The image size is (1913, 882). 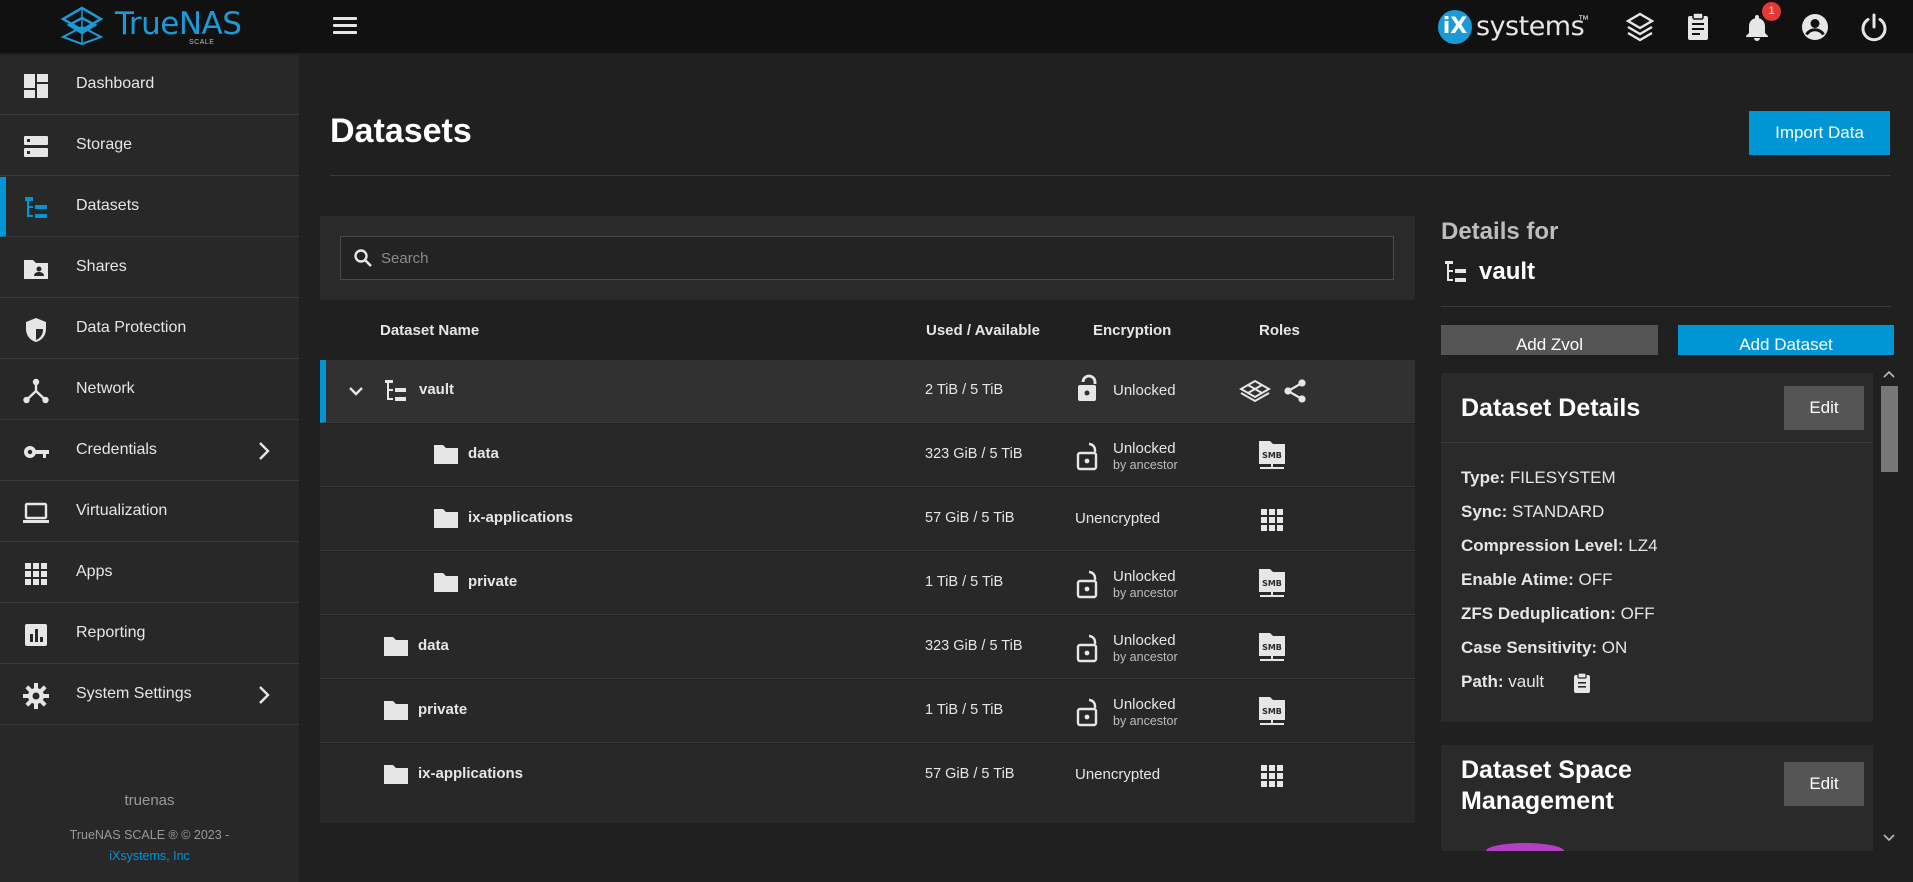 What do you see at coordinates (105, 388) in the screenshot?
I see `sidebar-item-label: Network` at bounding box center [105, 388].